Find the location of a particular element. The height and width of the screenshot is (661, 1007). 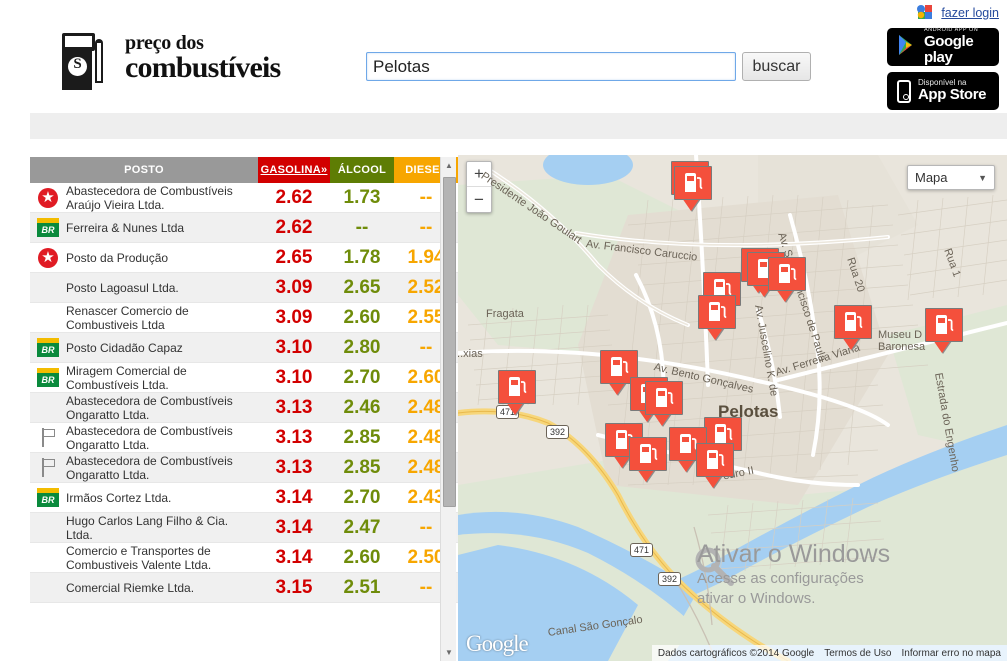

zoom-in-button: + is located at coordinates (479, 174).